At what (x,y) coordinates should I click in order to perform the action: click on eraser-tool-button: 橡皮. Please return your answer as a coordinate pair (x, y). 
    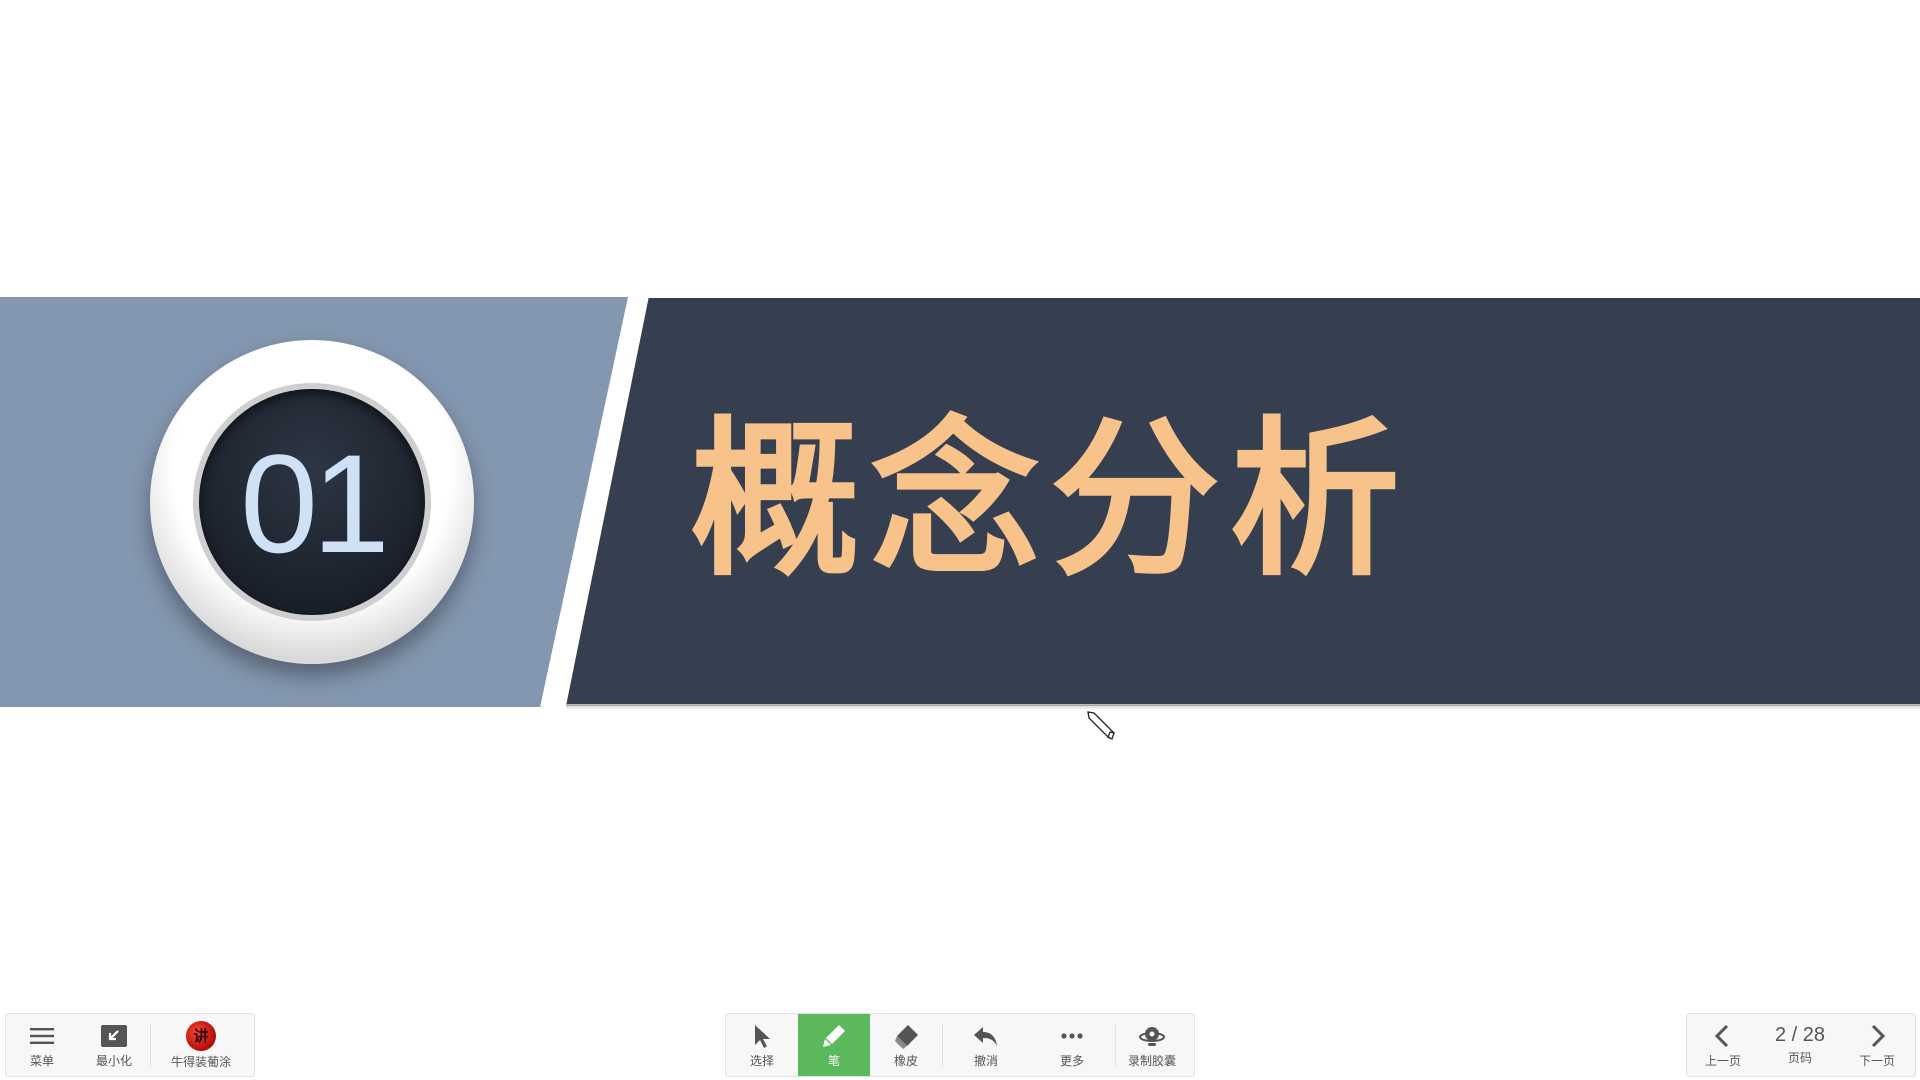
    Looking at the image, I should click on (906, 1045).